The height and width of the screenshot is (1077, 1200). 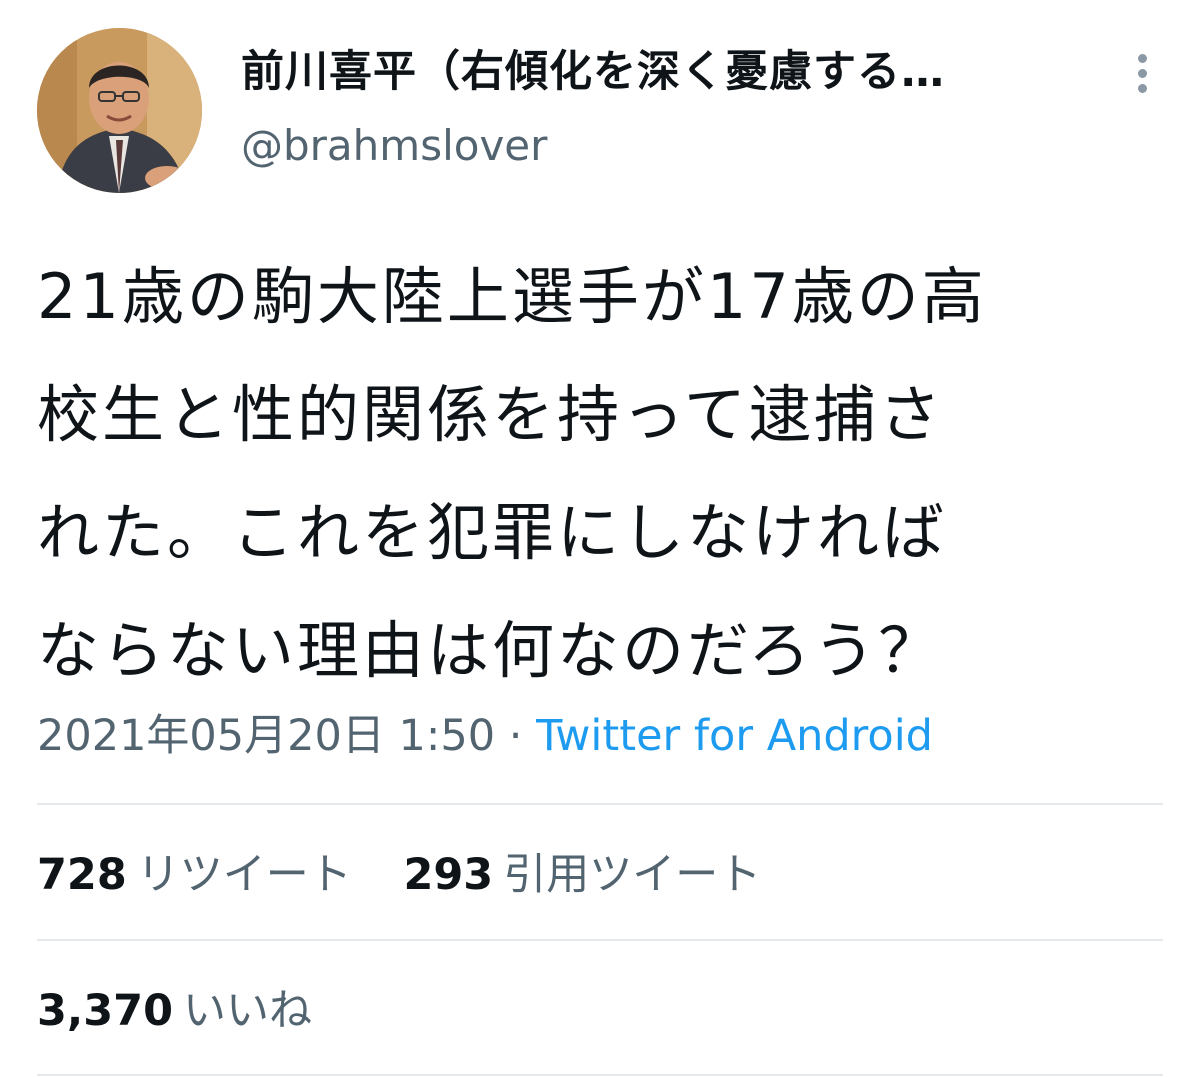 I want to click on author-names: 前川喜平（右傾化を深く憂慮する… @brahmslover, so click(x=671, y=109).